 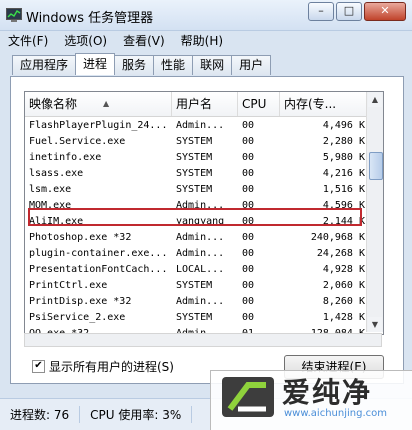 I want to click on process-count: 进程数: 76, so click(x=40, y=414).